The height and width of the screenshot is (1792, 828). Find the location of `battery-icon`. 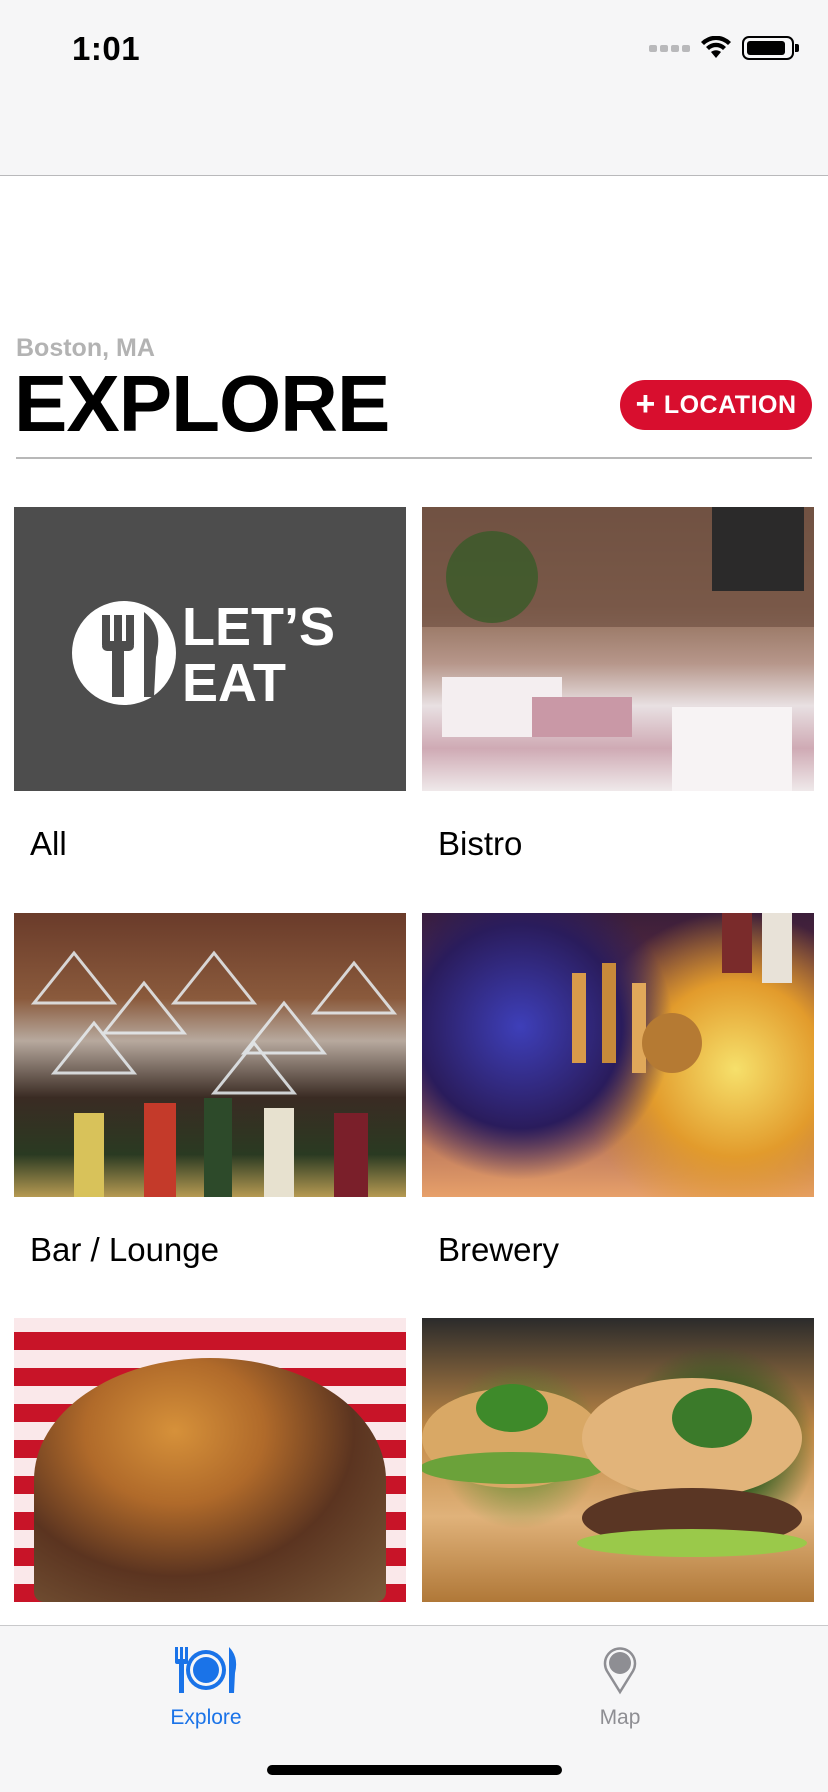

battery-icon is located at coordinates (770, 48).